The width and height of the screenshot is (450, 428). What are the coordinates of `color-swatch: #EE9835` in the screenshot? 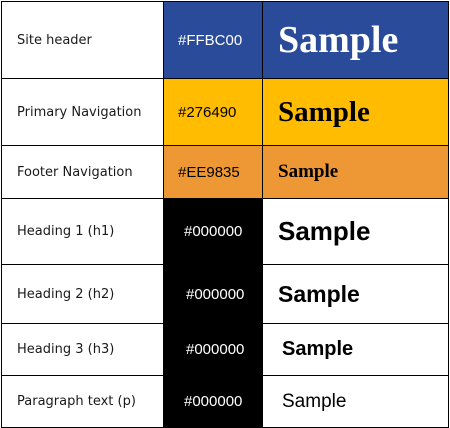 It's located at (213, 172).